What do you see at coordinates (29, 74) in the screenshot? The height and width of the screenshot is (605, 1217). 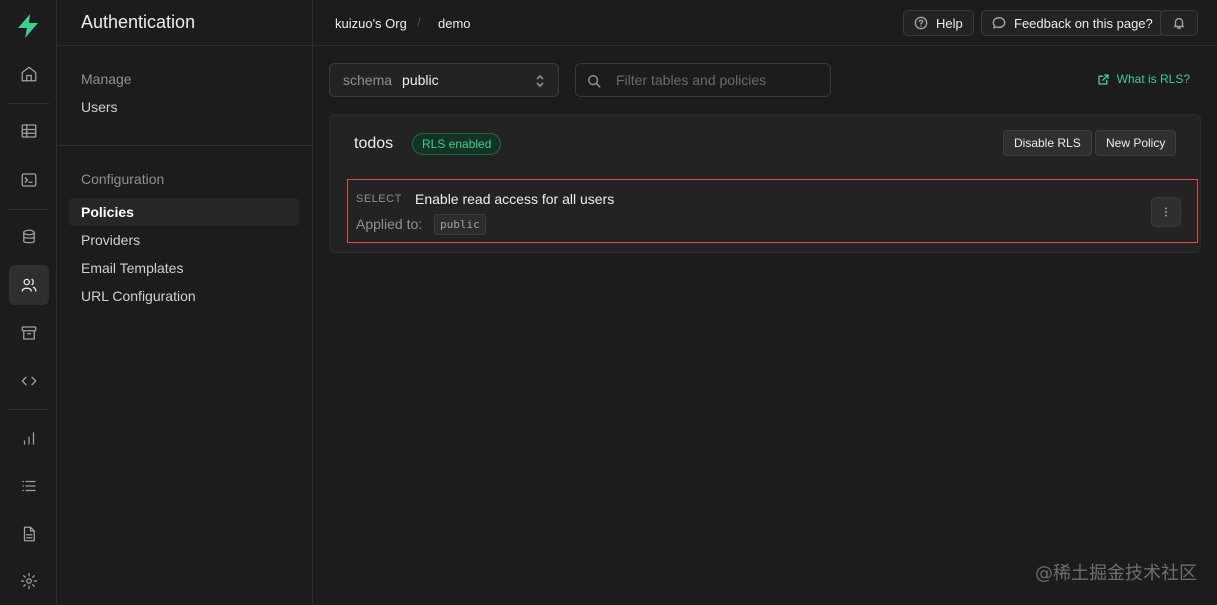 I see `home-icon` at bounding box center [29, 74].